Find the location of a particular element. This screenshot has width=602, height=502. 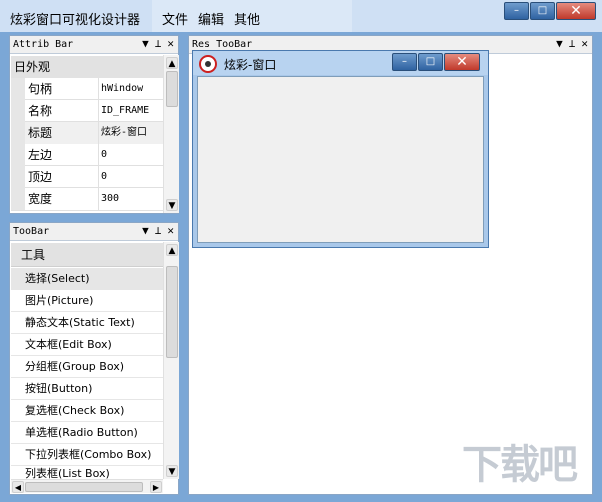

window-controls: – □ ✕ is located at coordinates (550, 11).